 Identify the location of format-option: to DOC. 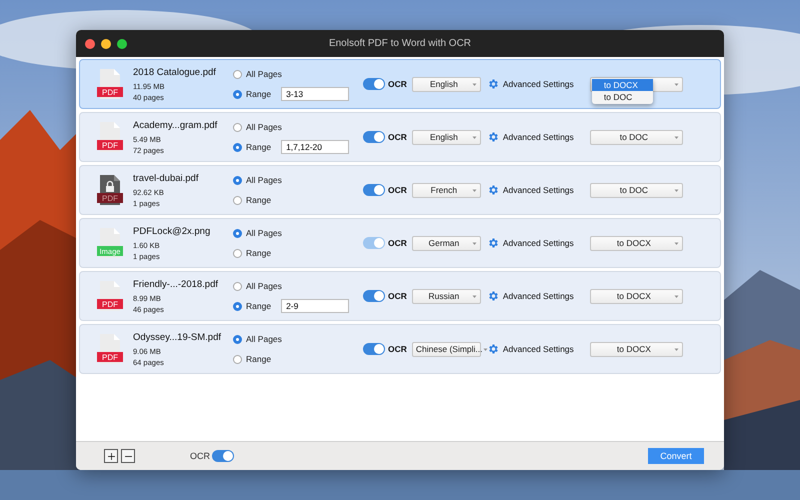
(622, 96).